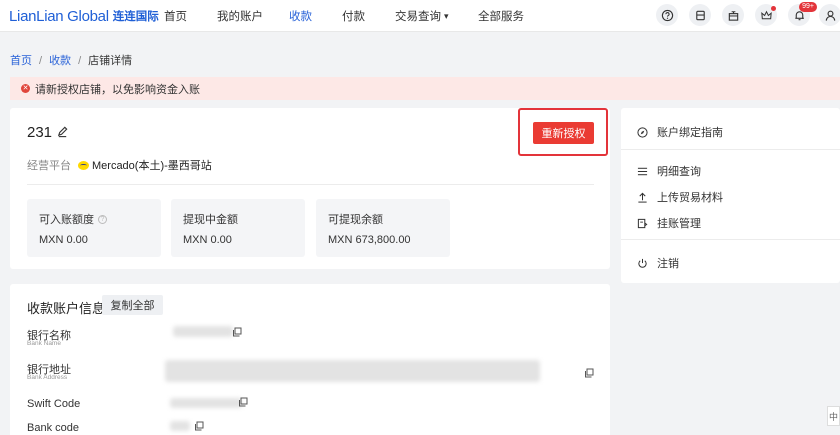 Image resolution: width=840 pixels, height=435 pixels. What do you see at coordinates (690, 133) in the screenshot?
I see `sidebar-item-label: 账户绑定指南` at bounding box center [690, 133].